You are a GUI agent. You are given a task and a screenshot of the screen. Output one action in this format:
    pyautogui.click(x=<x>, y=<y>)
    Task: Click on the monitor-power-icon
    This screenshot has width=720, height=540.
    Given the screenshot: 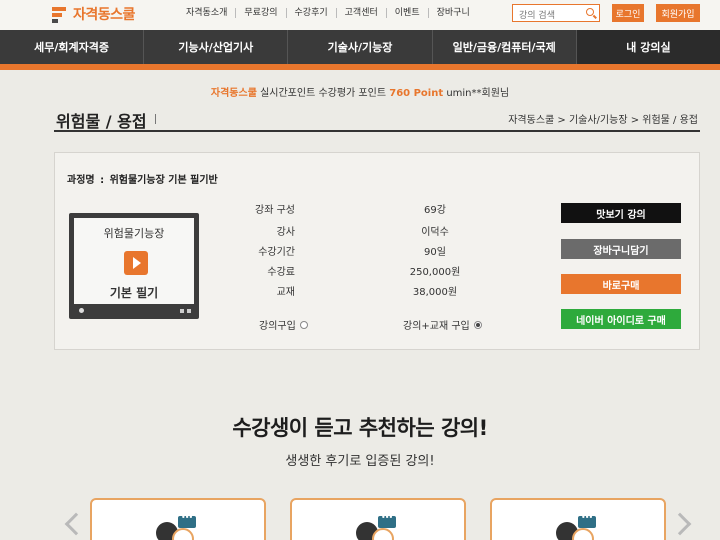 What is the action you would take?
    pyautogui.click(x=81, y=310)
    